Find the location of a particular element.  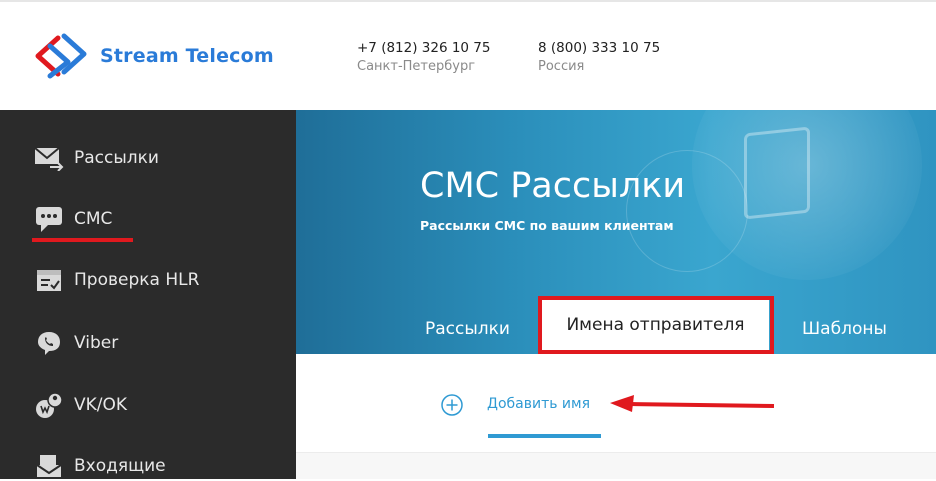

contact-russia: 8 (800) 333 10 75 Россия is located at coordinates (599, 57).